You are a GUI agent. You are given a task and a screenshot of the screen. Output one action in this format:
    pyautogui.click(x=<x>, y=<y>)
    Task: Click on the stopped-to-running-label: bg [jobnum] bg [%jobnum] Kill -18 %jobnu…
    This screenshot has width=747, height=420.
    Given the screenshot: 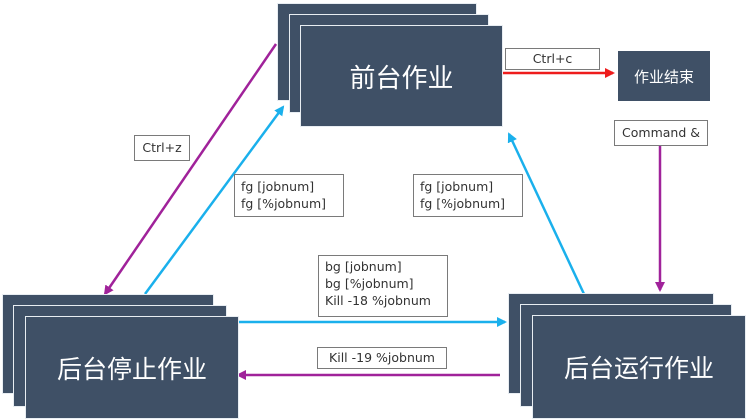 What is the action you would take?
    pyautogui.click(x=383, y=286)
    